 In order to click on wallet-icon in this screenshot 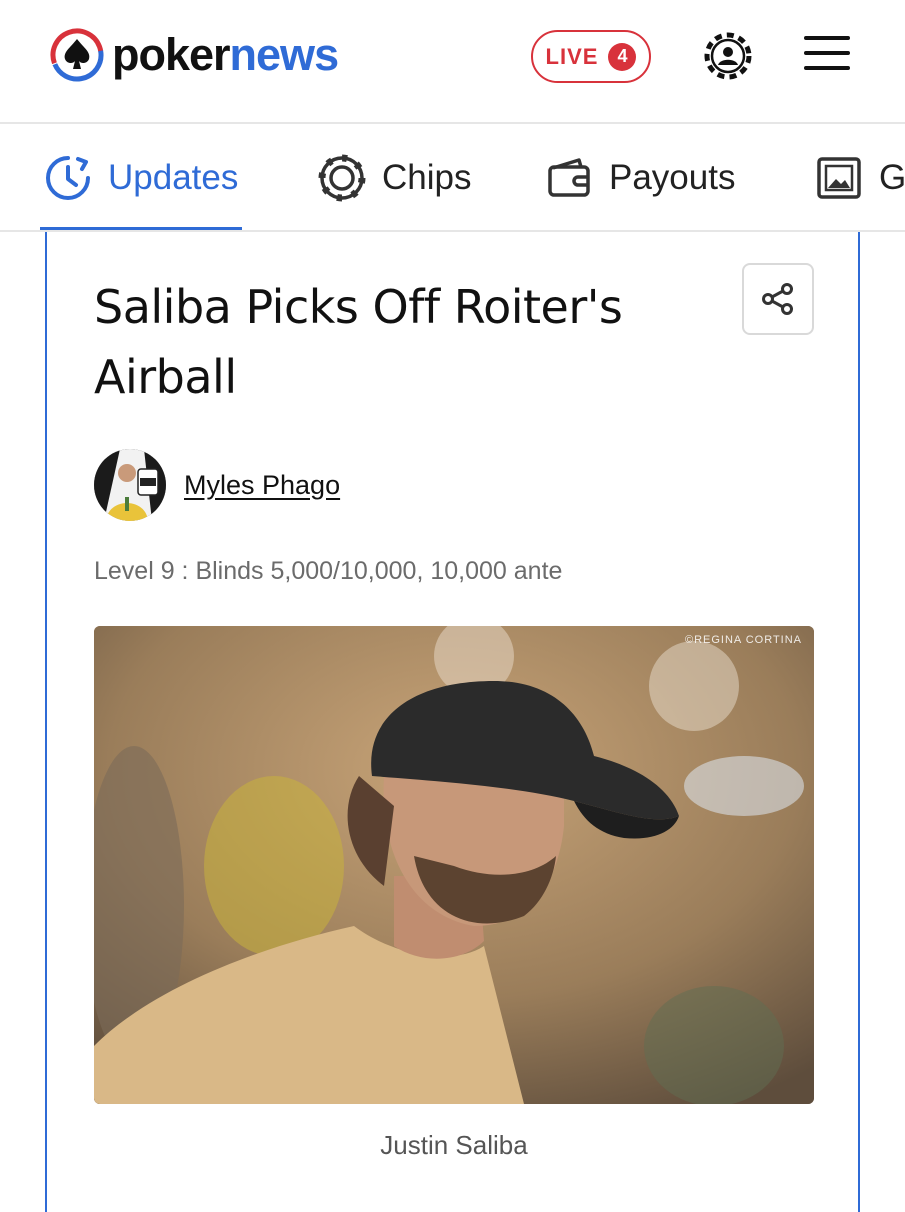, I will do `click(569, 177)`.